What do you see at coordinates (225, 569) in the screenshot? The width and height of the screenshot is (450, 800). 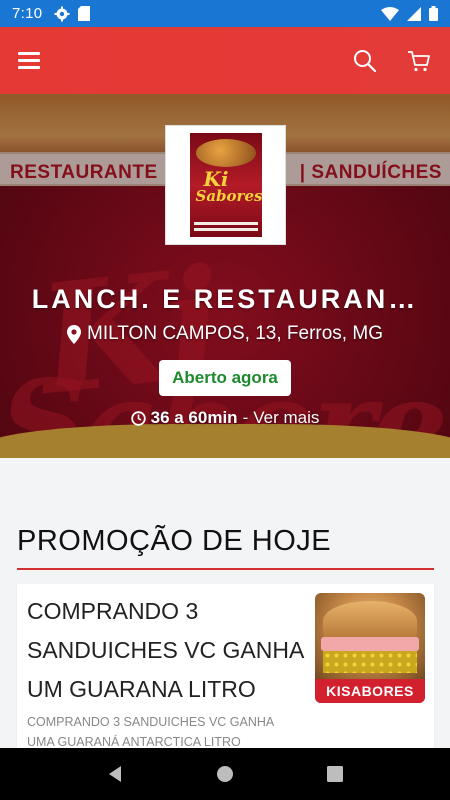 I see `section-divider` at bounding box center [225, 569].